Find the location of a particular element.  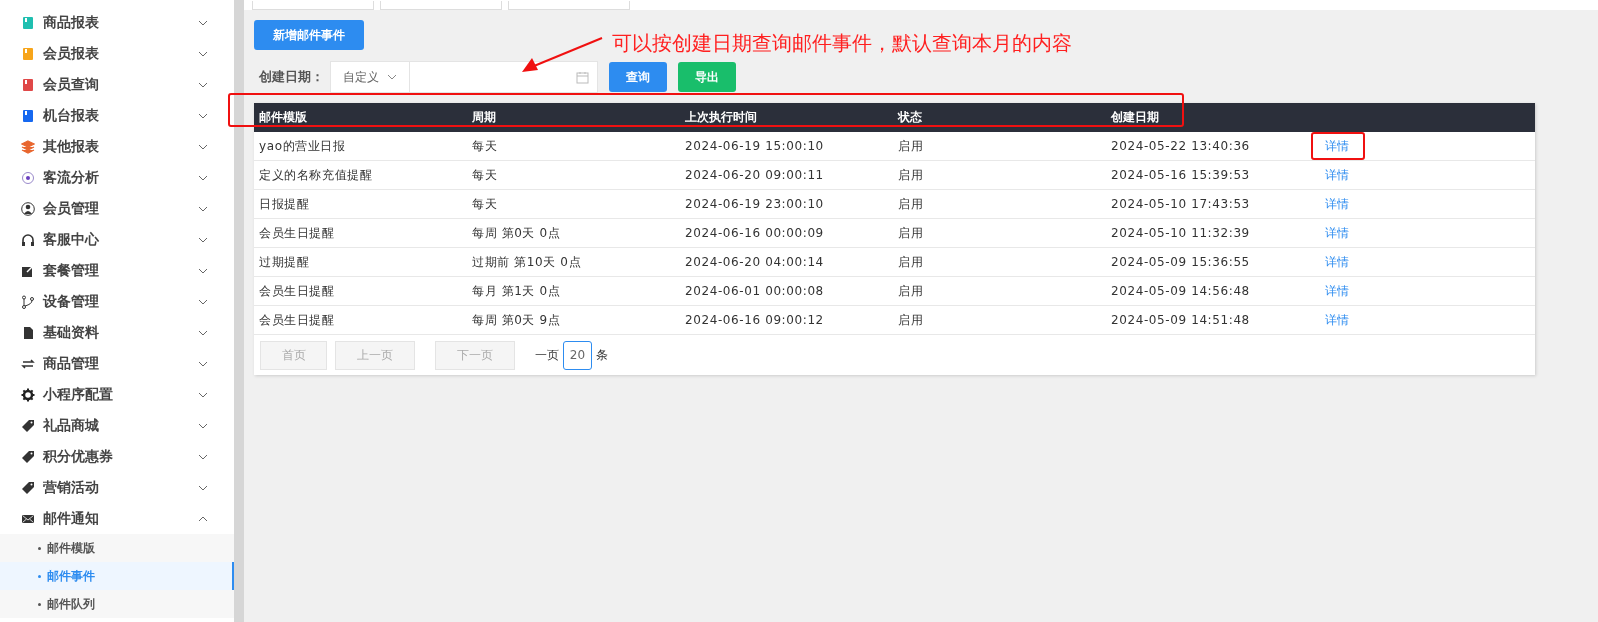

filter-label: 创建日期： is located at coordinates (292, 77).